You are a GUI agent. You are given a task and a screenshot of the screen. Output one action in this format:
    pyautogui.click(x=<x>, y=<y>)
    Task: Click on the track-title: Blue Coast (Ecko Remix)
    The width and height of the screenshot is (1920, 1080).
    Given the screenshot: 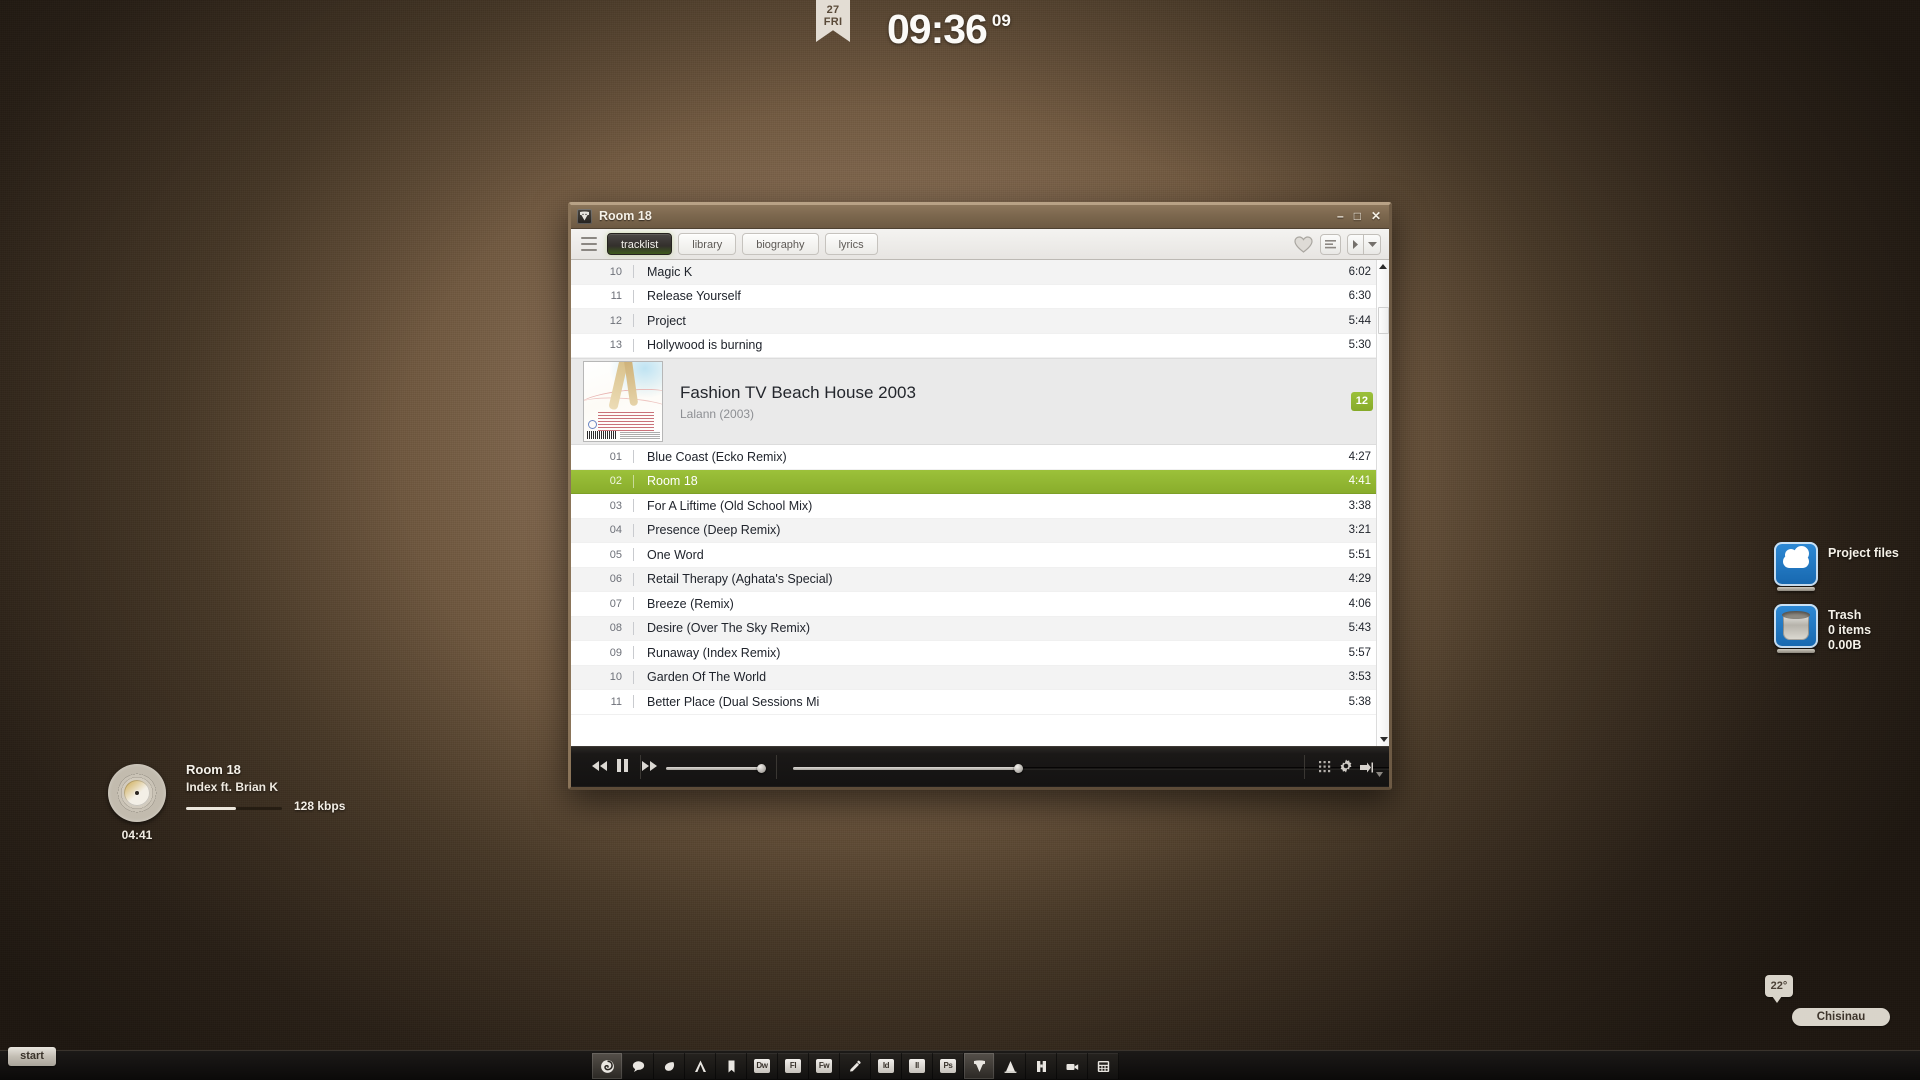 What is the action you would take?
    pyautogui.click(x=717, y=456)
    